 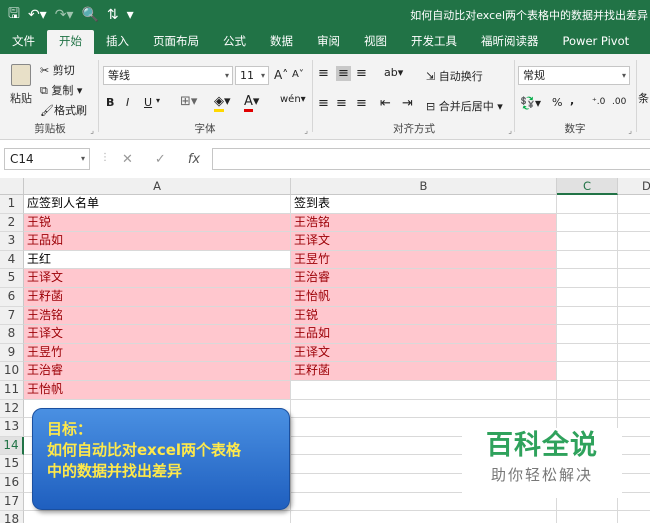 What do you see at coordinates (557, 102) in the screenshot?
I see `percent-button: %` at bounding box center [557, 102].